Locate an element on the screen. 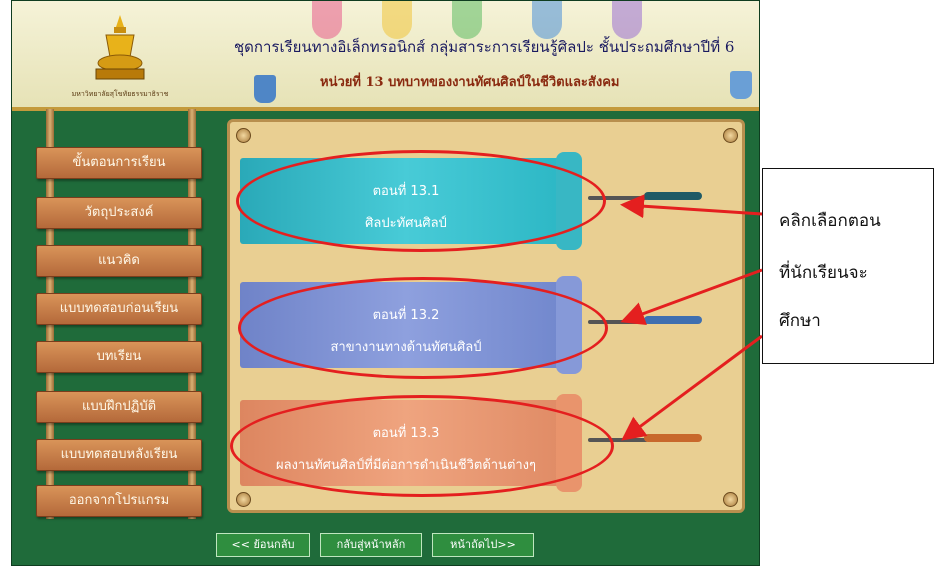 This screenshot has width=934, height=566. menu-practice: แบบฝึกปฏิบัติ is located at coordinates (119, 407).